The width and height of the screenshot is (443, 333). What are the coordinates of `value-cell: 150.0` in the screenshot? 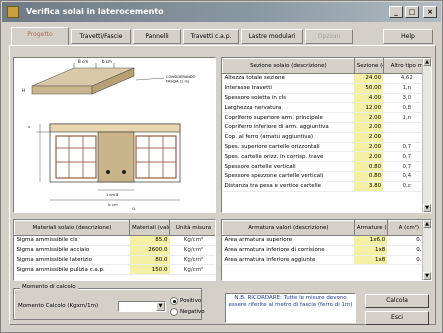 It's located at (149, 270).